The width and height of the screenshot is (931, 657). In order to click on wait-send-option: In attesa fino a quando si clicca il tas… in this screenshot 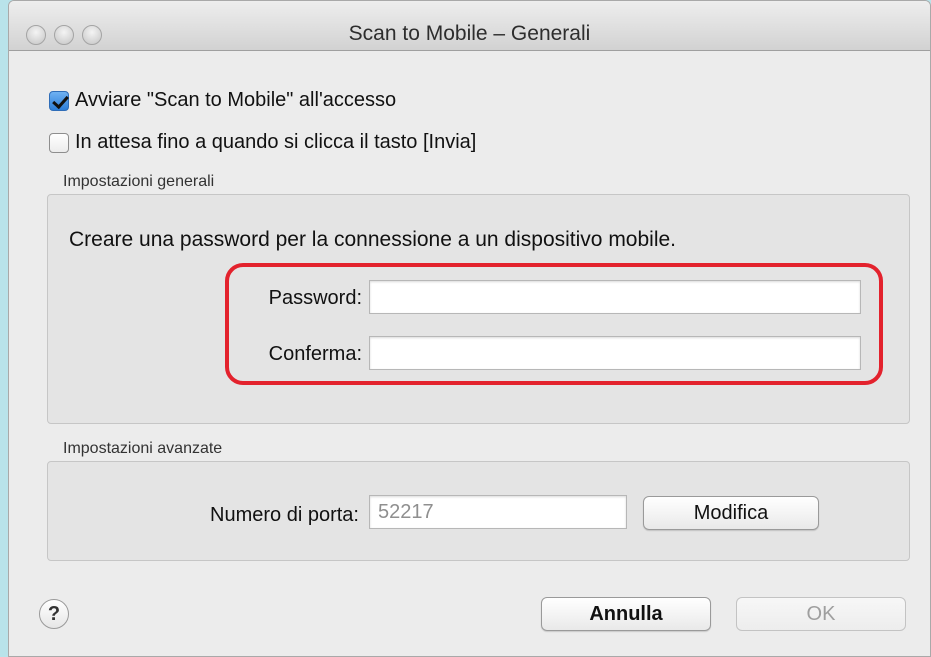, I will do `click(262, 142)`.